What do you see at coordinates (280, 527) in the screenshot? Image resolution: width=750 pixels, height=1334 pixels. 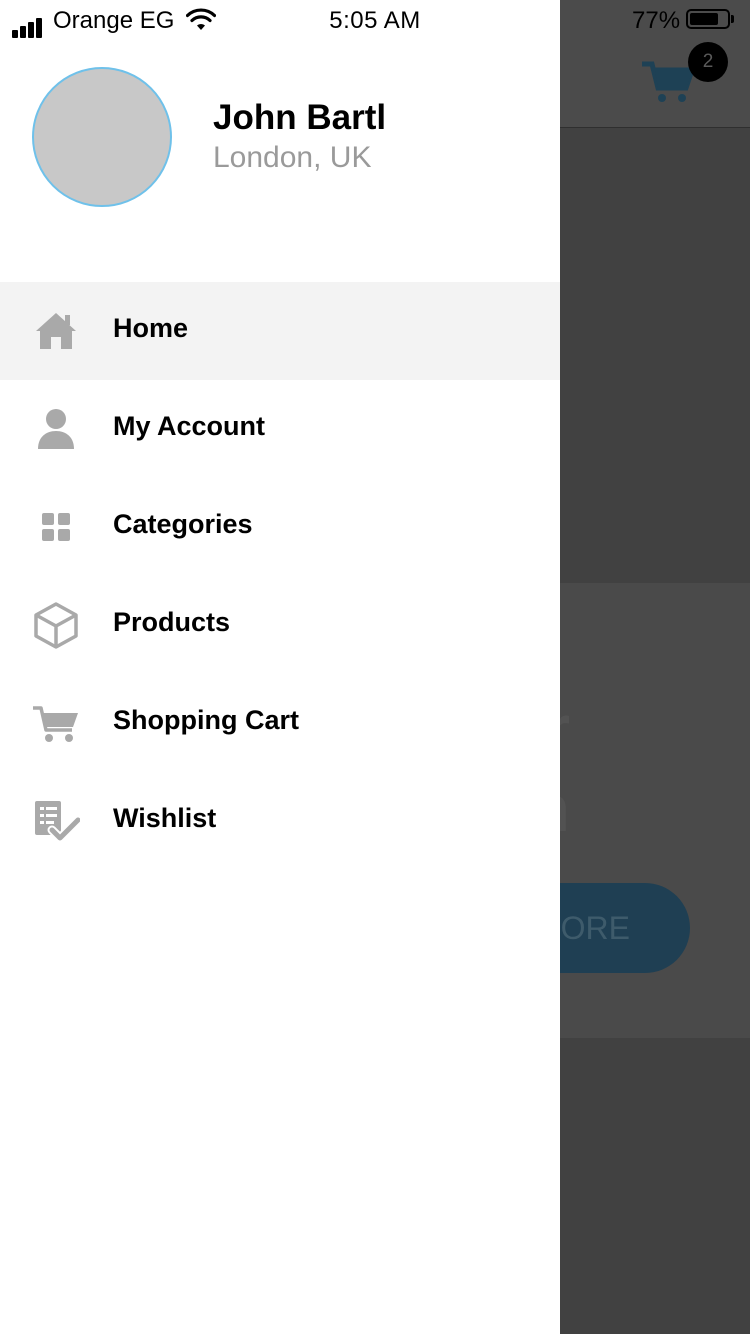 I see `menu-item-categories: Categories` at bounding box center [280, 527].